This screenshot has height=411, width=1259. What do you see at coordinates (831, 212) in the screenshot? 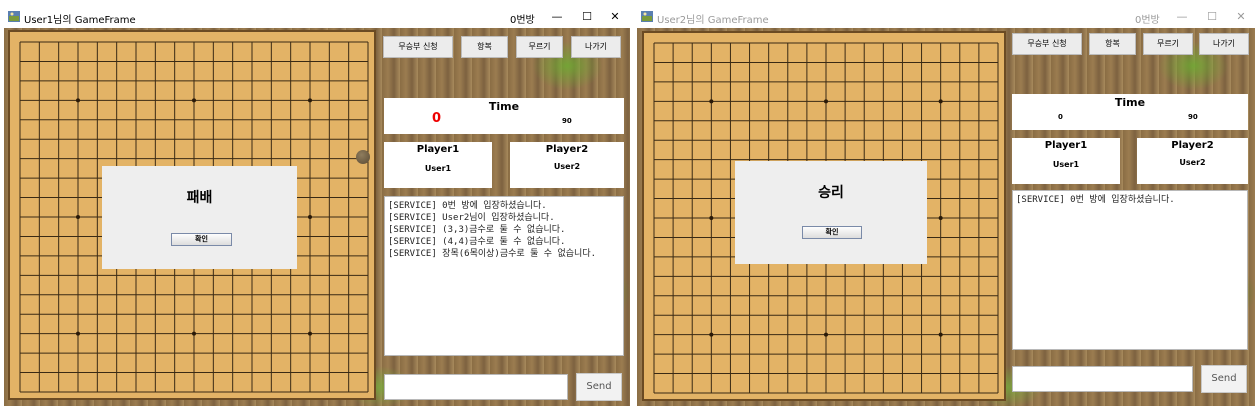
I see `result-dialog: 승리 확인` at bounding box center [831, 212].